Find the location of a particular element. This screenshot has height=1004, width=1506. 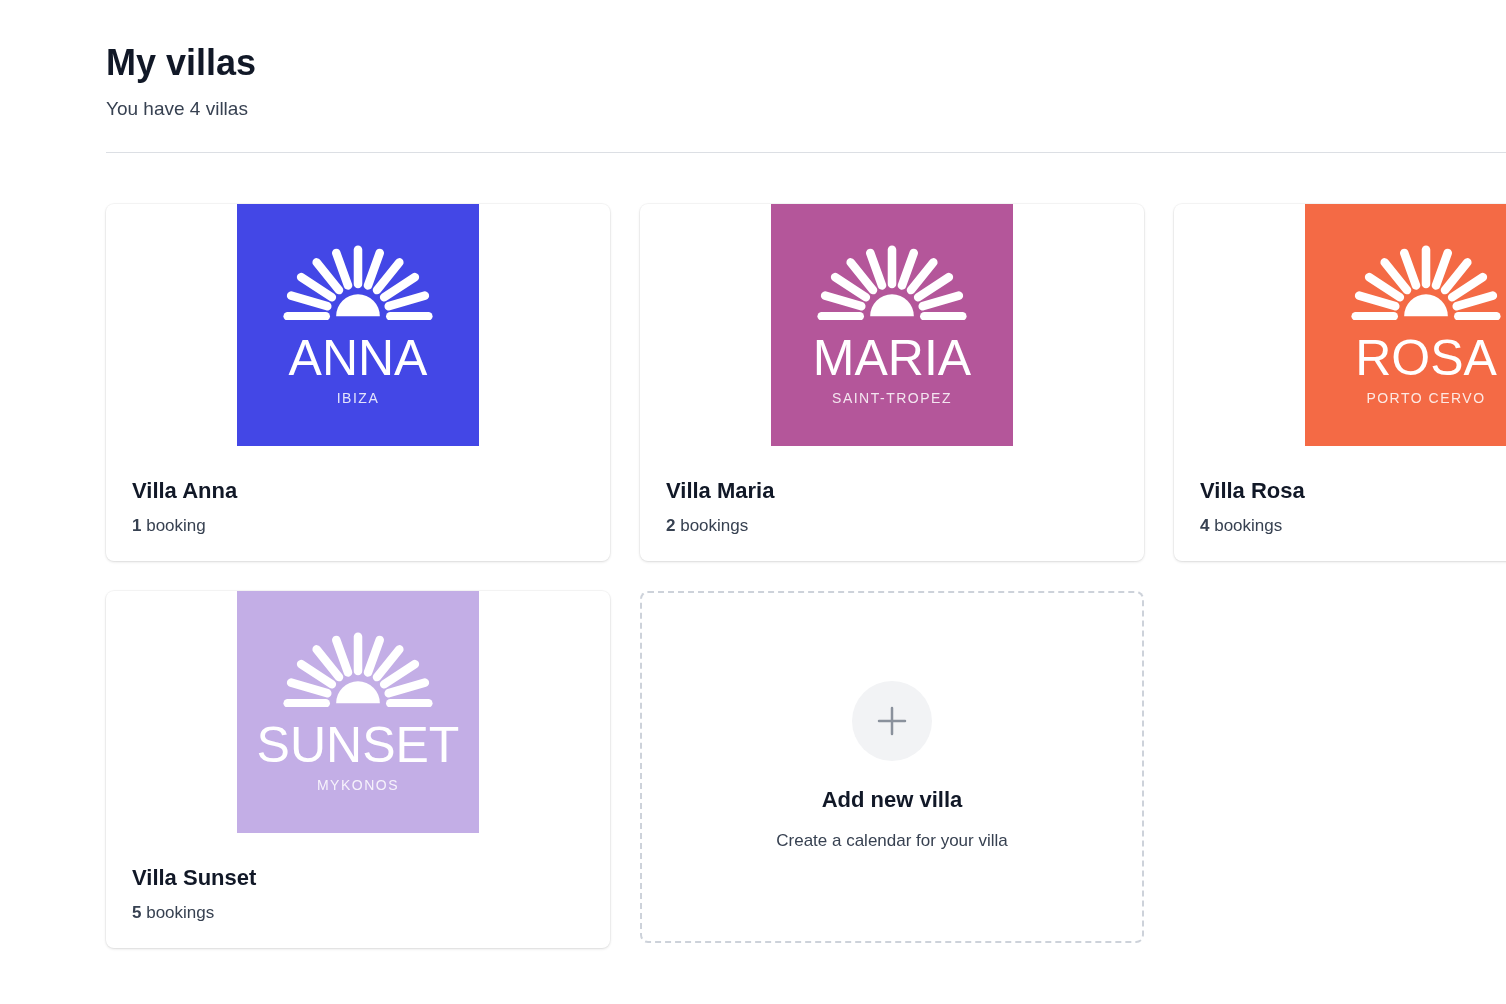

logo-name: ANNA is located at coordinates (358, 358).